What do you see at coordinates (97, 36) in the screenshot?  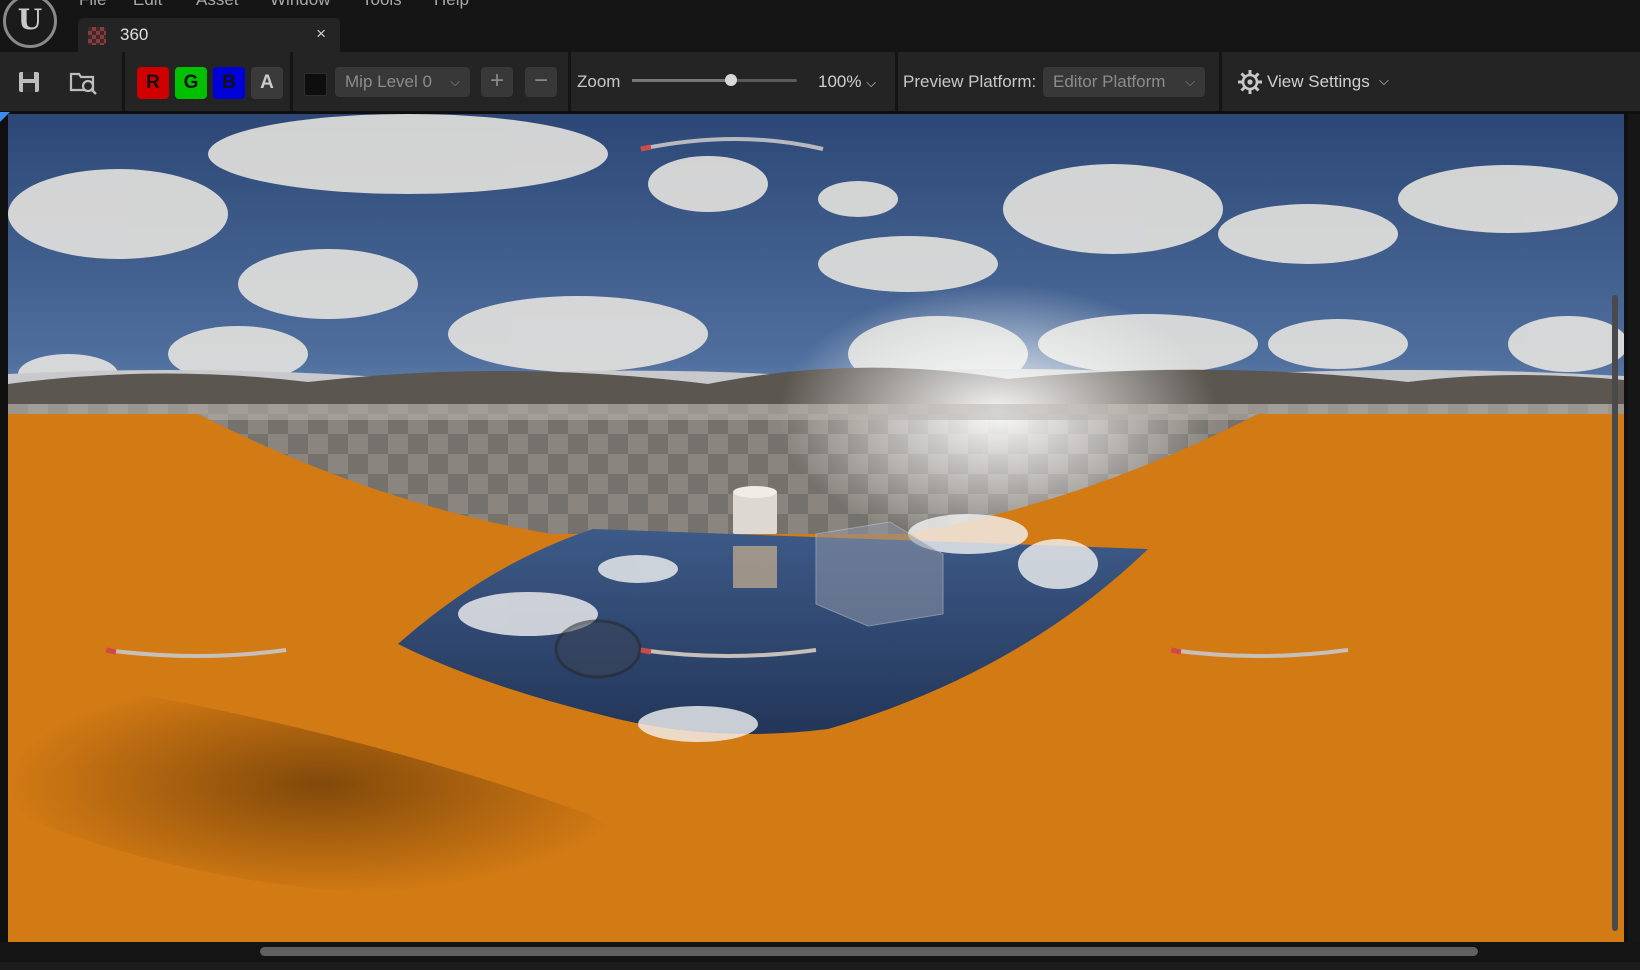 I see `texture-icon` at bounding box center [97, 36].